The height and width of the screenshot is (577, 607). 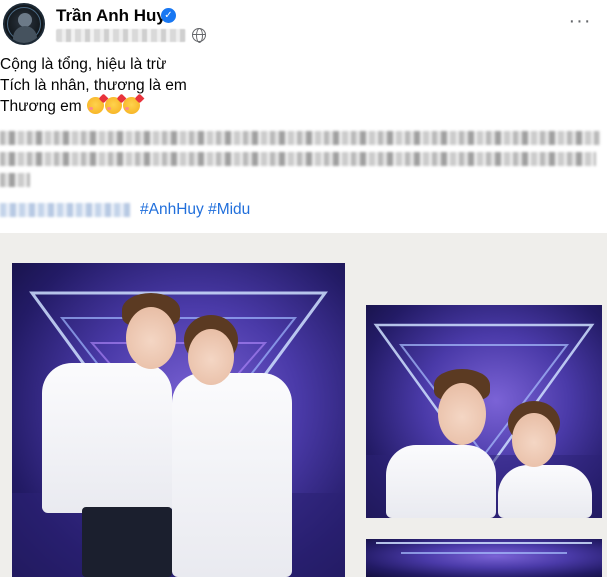 What do you see at coordinates (25, 20) in the screenshot?
I see `avatar-head` at bounding box center [25, 20].